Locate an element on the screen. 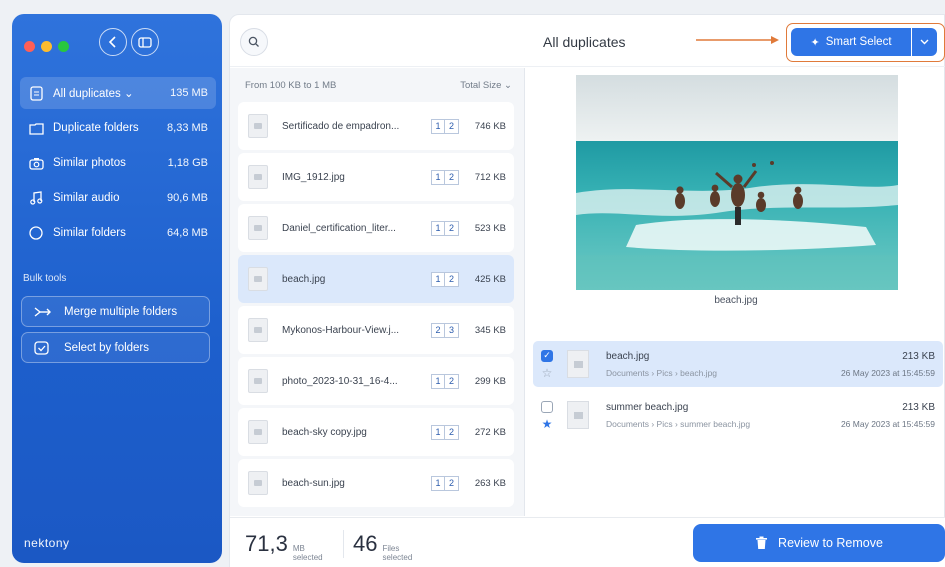  close-window-button is located at coordinates (29, 46).